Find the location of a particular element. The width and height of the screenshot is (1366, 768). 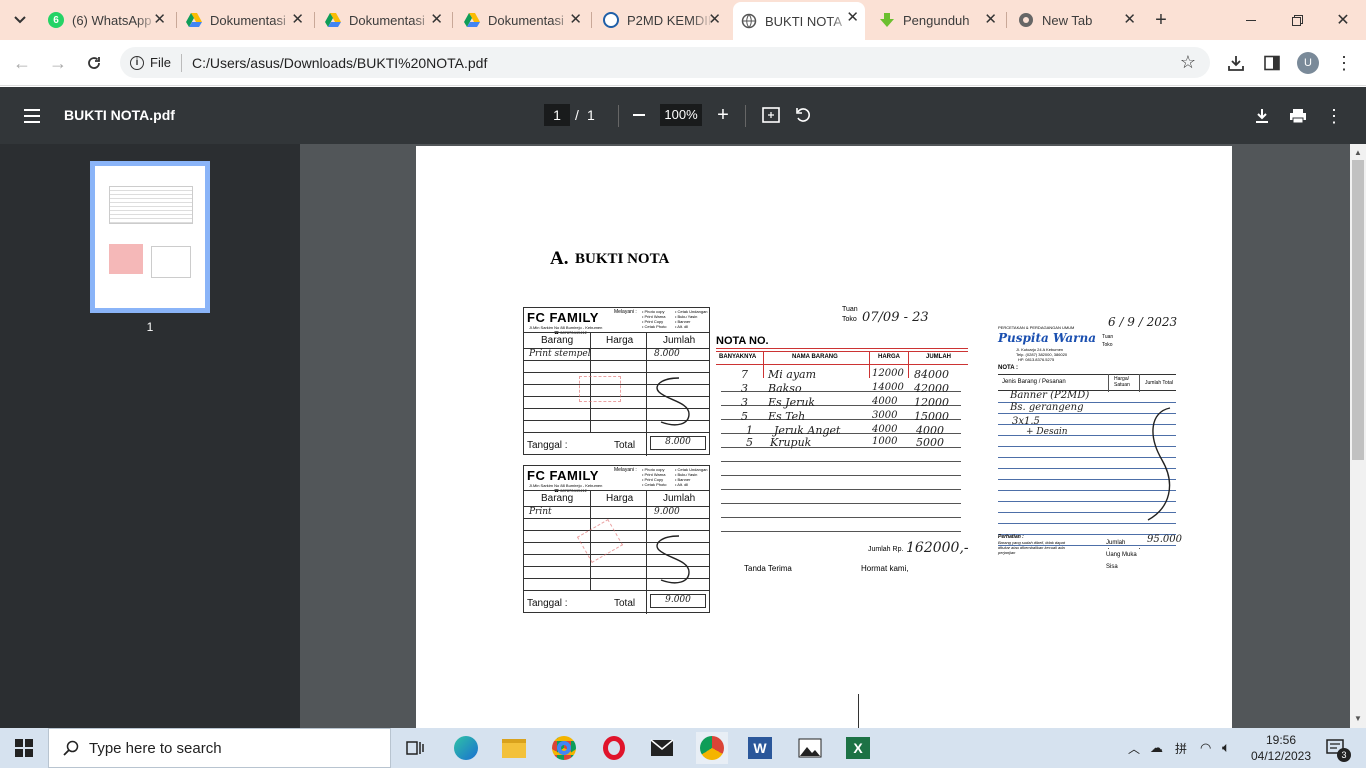

taskbar-edge is located at coordinates (466, 748).